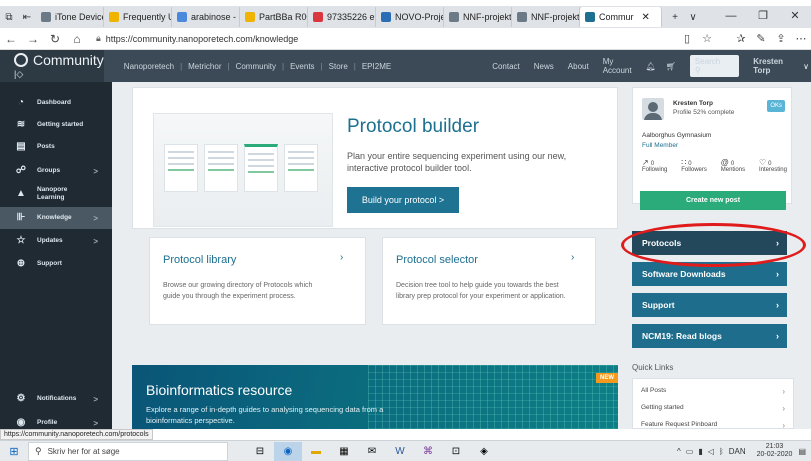 The image size is (811, 461). What do you see at coordinates (777, 305) in the screenshot?
I see `support-chevron-icon: ›` at bounding box center [777, 305].